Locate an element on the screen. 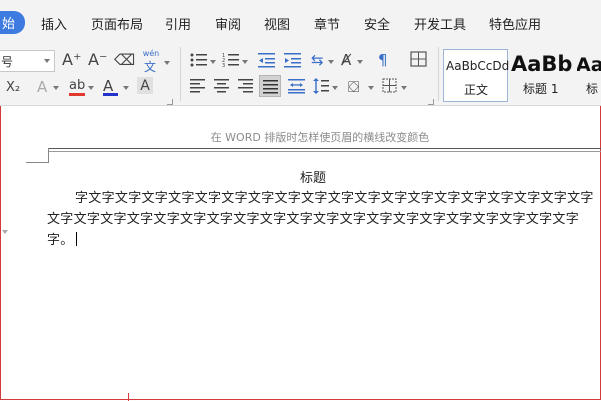 Image resolution: width=601 pixels, height=401 pixels. decrease-indent-icon is located at coordinates (267, 60).